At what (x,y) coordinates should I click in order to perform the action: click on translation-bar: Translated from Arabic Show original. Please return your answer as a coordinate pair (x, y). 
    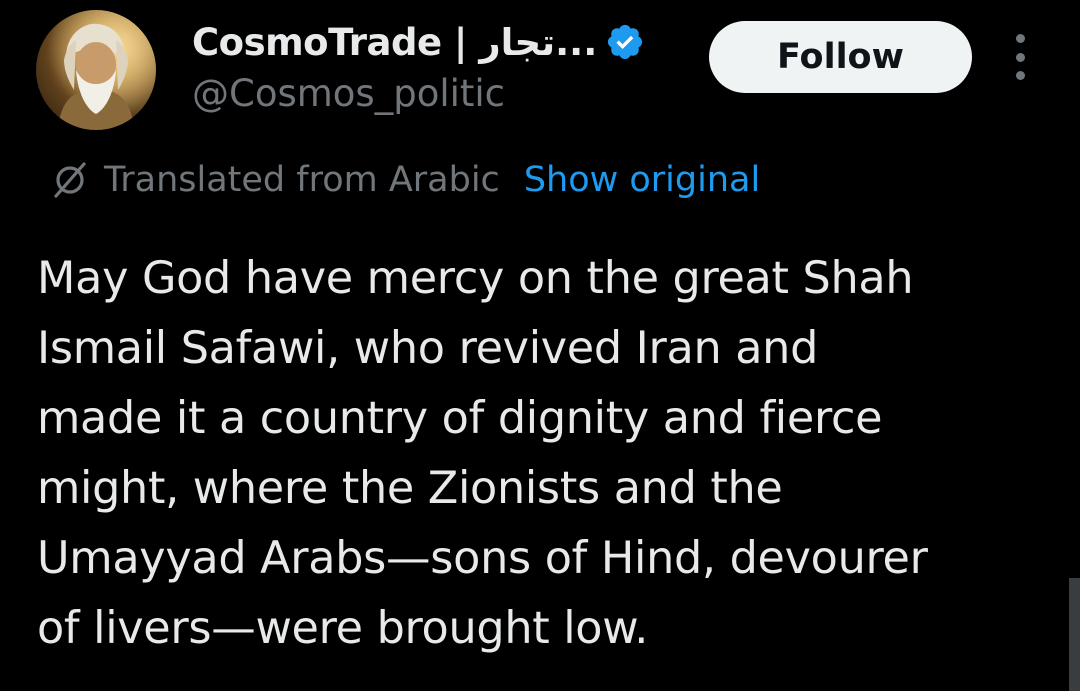
    Looking at the image, I should click on (404, 180).